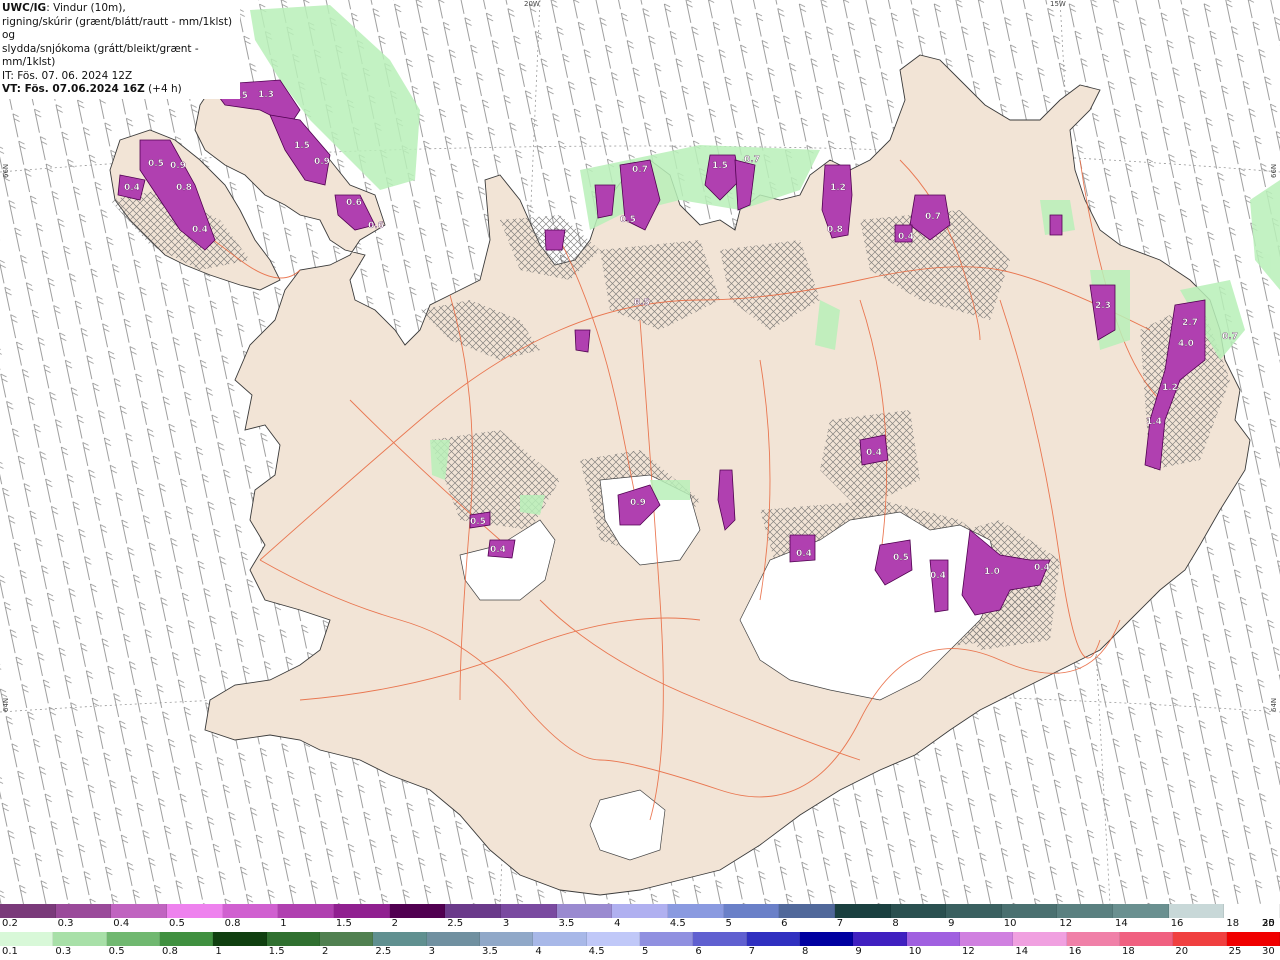 This screenshot has width=1280, height=960. Describe the element at coordinates (232, 923) in the screenshot. I see `snow-tick-label: 0.8` at that location.